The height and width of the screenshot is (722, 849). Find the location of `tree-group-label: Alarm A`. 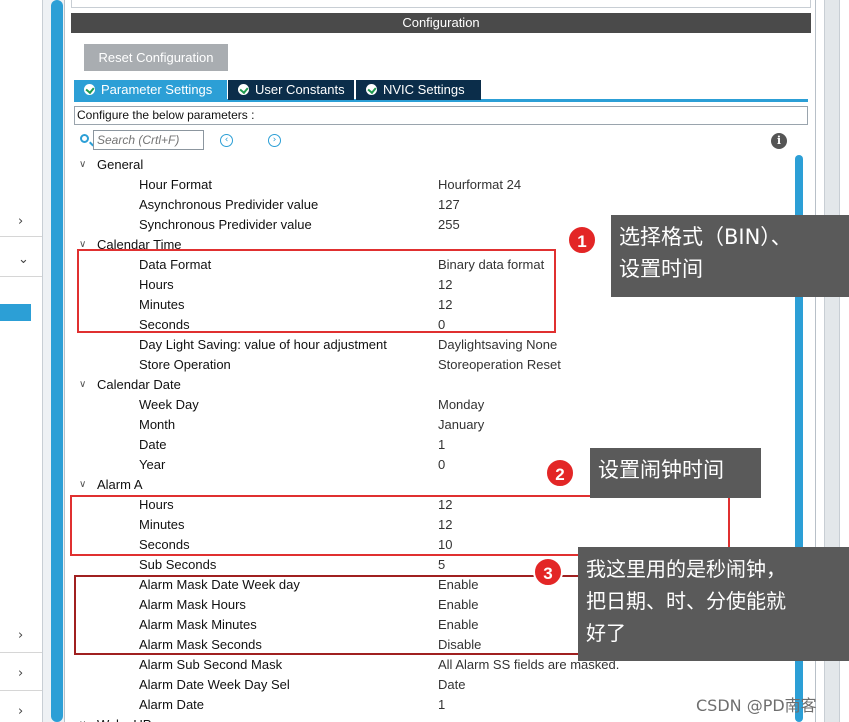

tree-group-label: Alarm A is located at coordinates (120, 484).